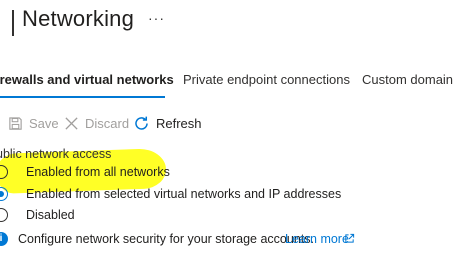 The width and height of the screenshot is (474, 258). What do you see at coordinates (156, 18) in the screenshot?
I see `more-options-button: ···` at bounding box center [156, 18].